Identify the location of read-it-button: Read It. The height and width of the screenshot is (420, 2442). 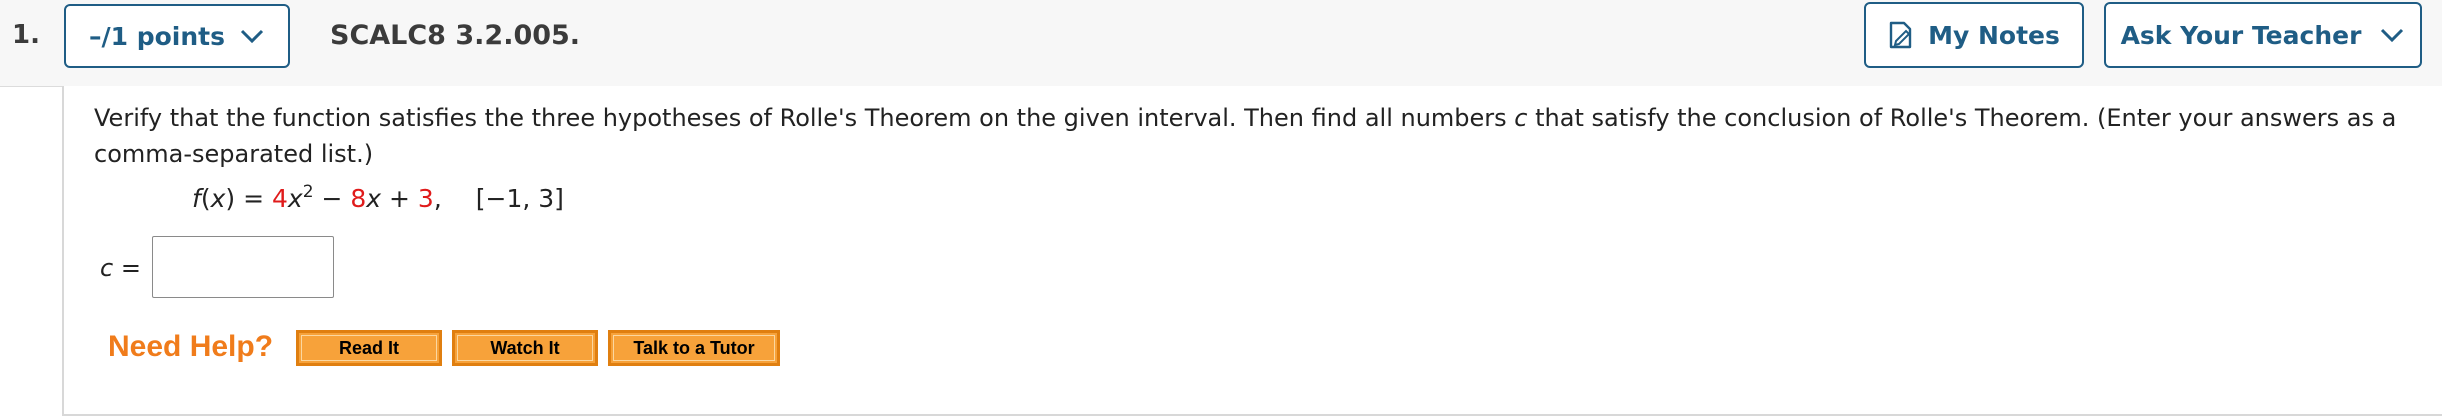
(369, 348).